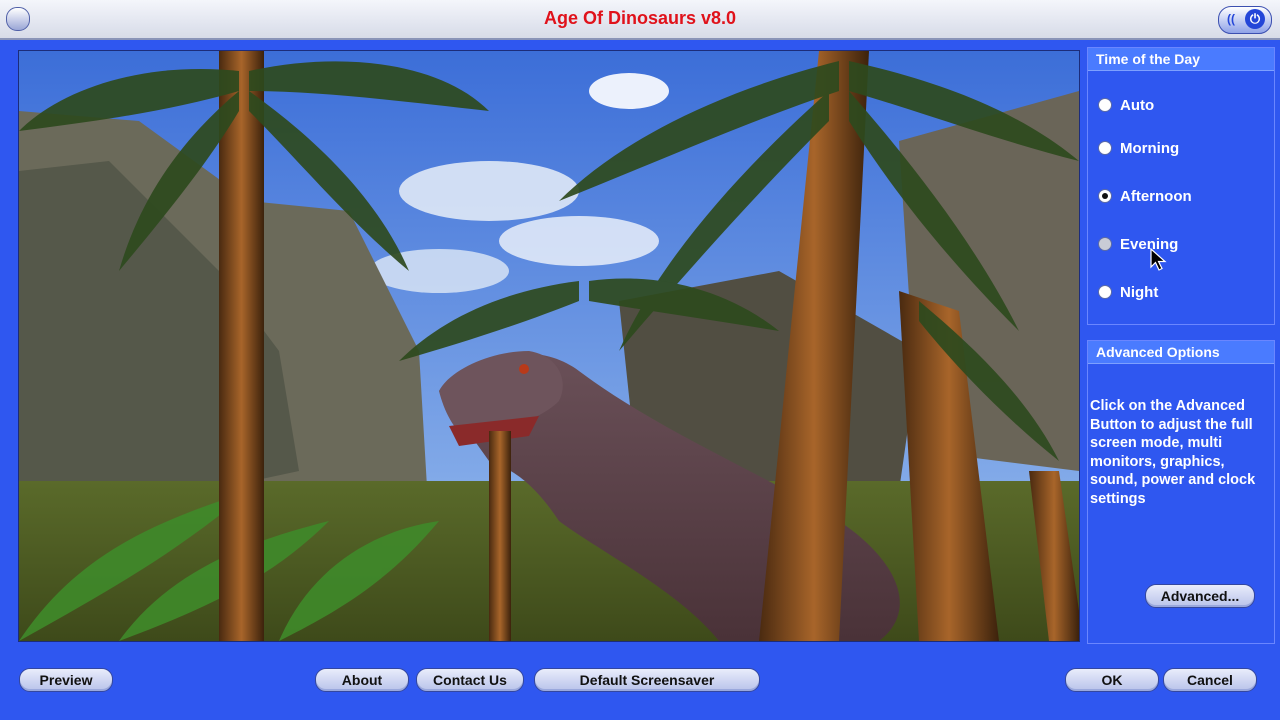 This screenshot has height=720, width=1280. What do you see at coordinates (1156, 196) in the screenshot?
I see `radio-label: Afternoon` at bounding box center [1156, 196].